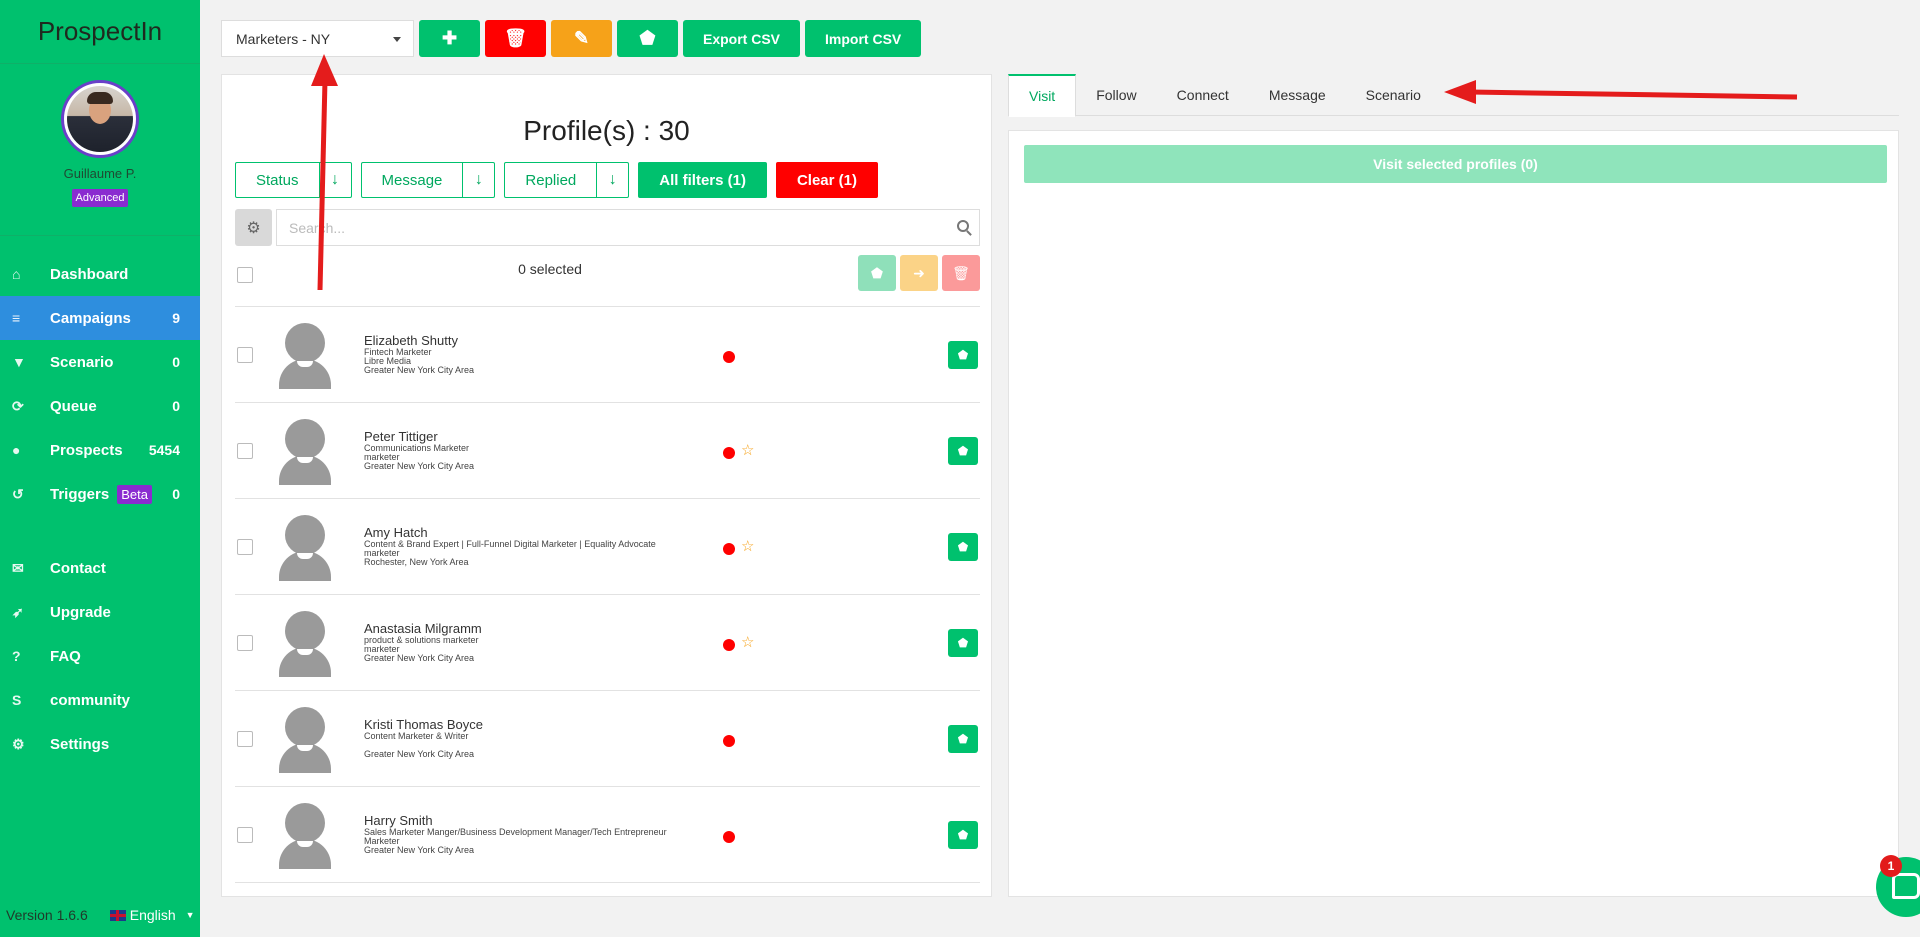 The height and width of the screenshot is (937, 1920). Describe the element at coordinates (534, 340) in the screenshot. I see `profile-name: Elizabeth Shutty` at that location.